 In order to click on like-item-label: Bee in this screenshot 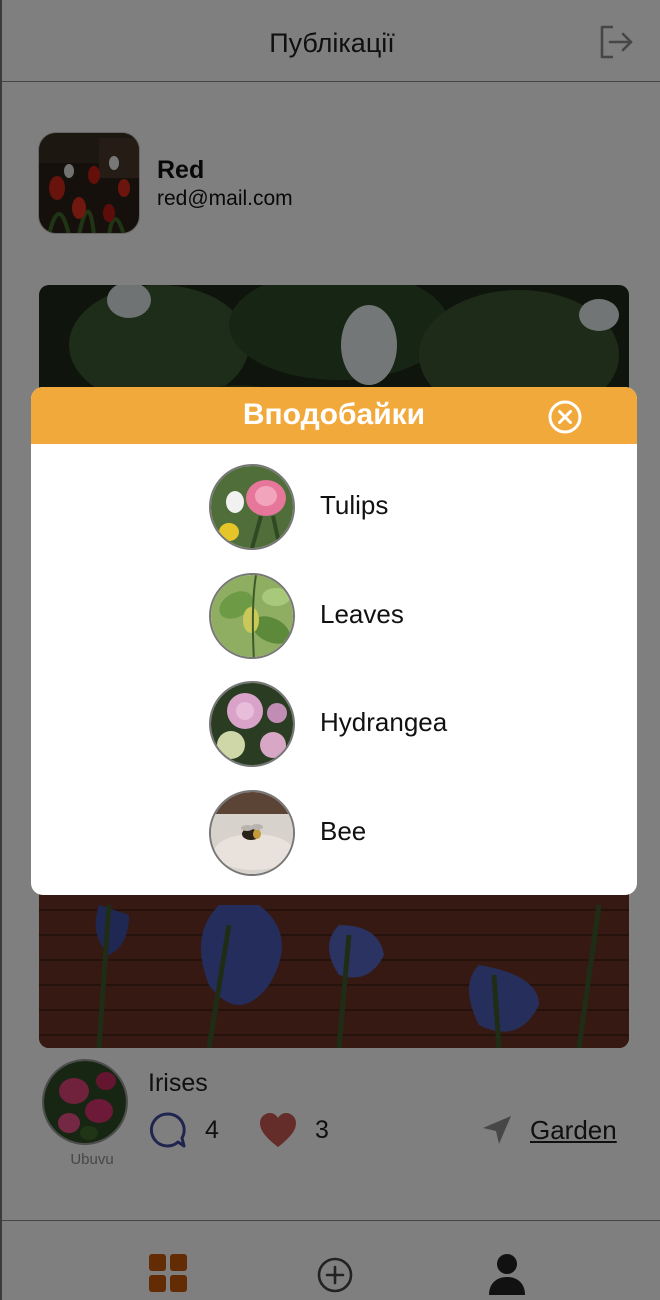, I will do `click(343, 831)`.